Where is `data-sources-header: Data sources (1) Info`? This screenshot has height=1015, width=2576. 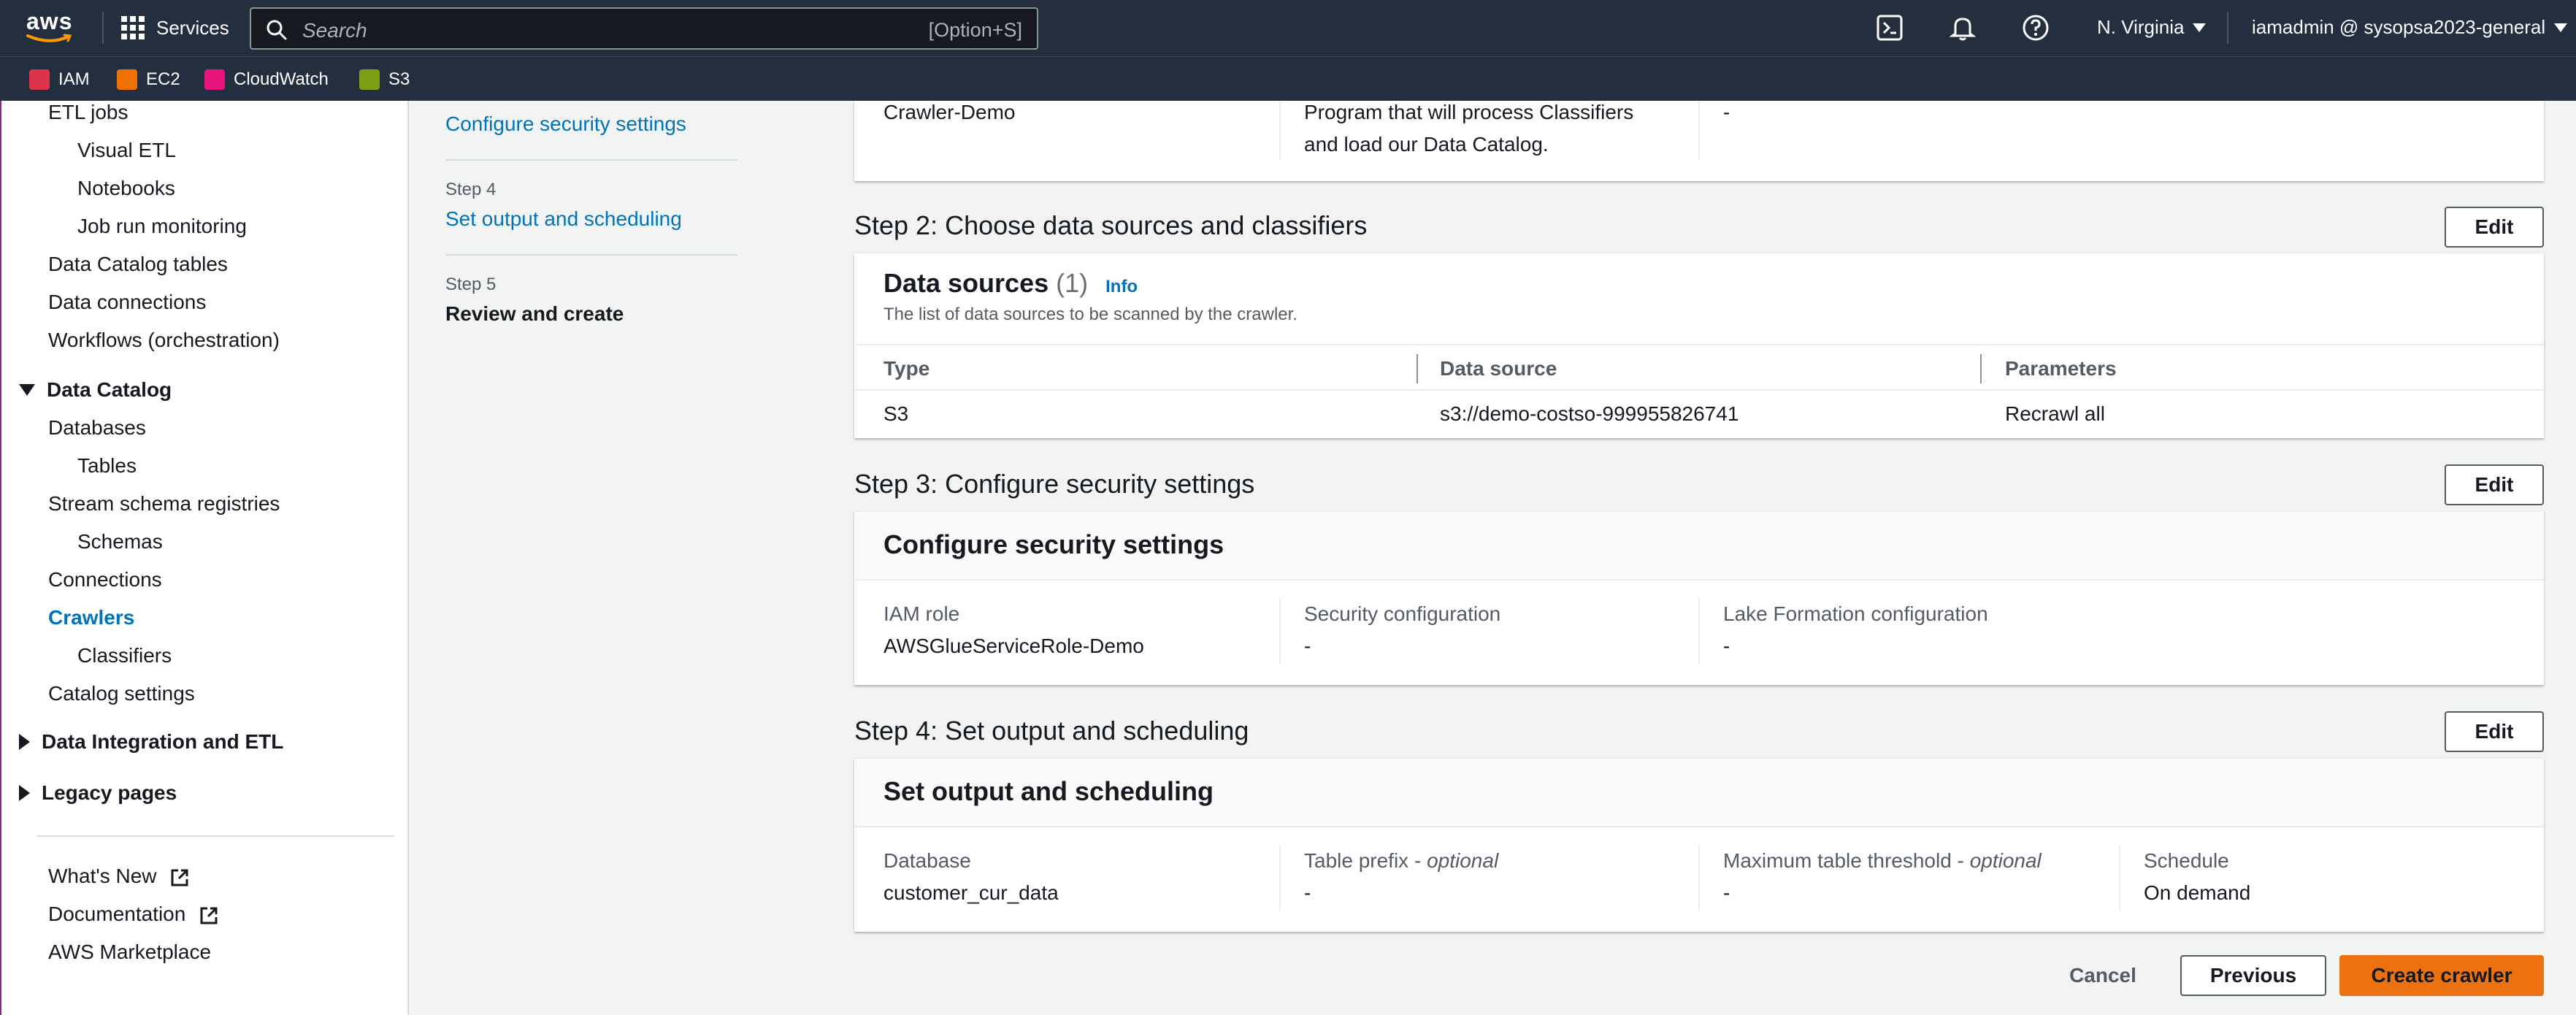
data-sources-header: Data sources (1) Info is located at coordinates (1011, 284).